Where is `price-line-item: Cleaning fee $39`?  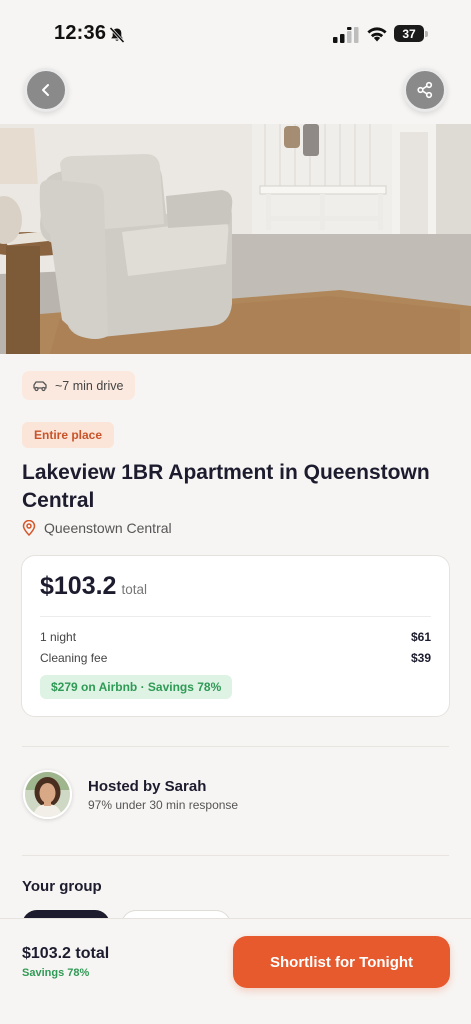
price-line-item: Cleaning fee $39 is located at coordinates (235, 658).